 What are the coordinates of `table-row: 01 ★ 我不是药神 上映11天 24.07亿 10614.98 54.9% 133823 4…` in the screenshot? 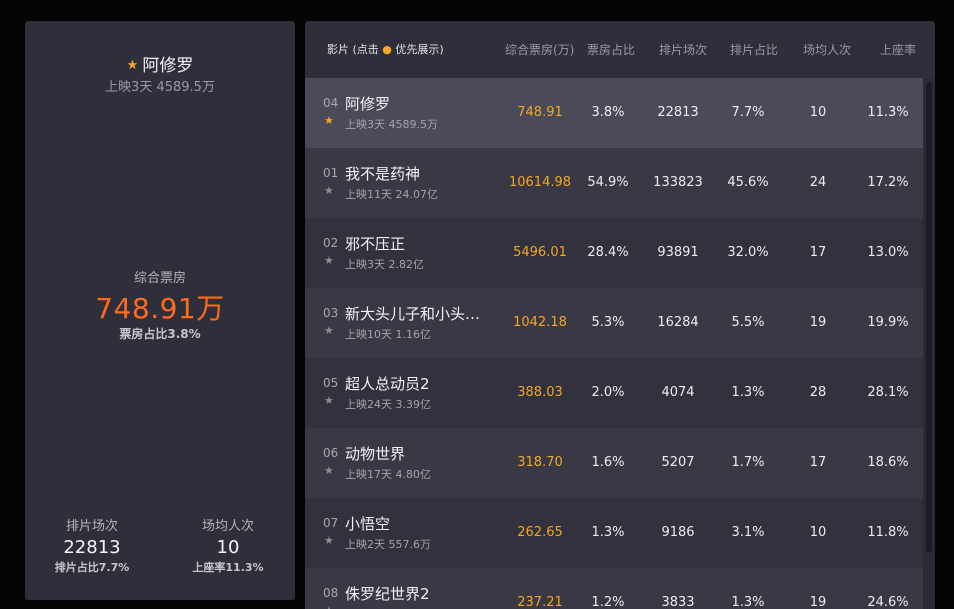 It's located at (614, 183).